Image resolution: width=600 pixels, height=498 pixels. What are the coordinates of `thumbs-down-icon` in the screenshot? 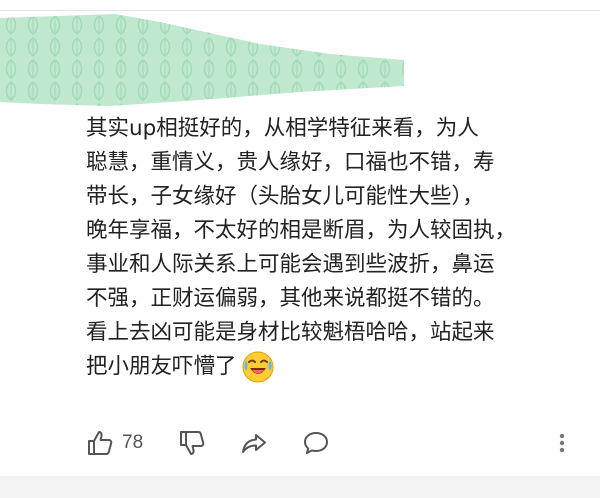 It's located at (192, 443).